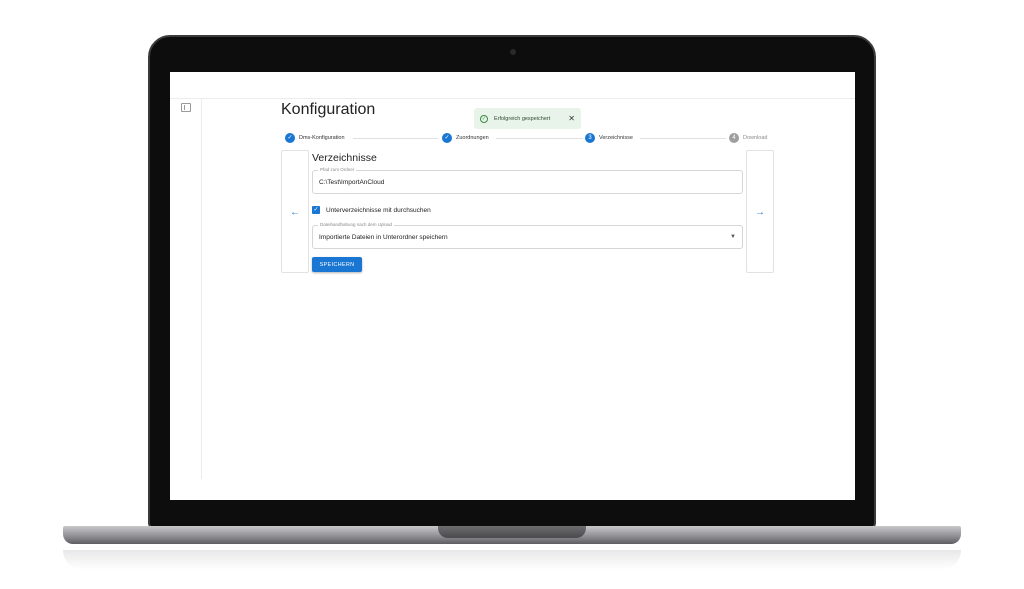  I want to click on step-label: Zuordnungen, so click(472, 138).